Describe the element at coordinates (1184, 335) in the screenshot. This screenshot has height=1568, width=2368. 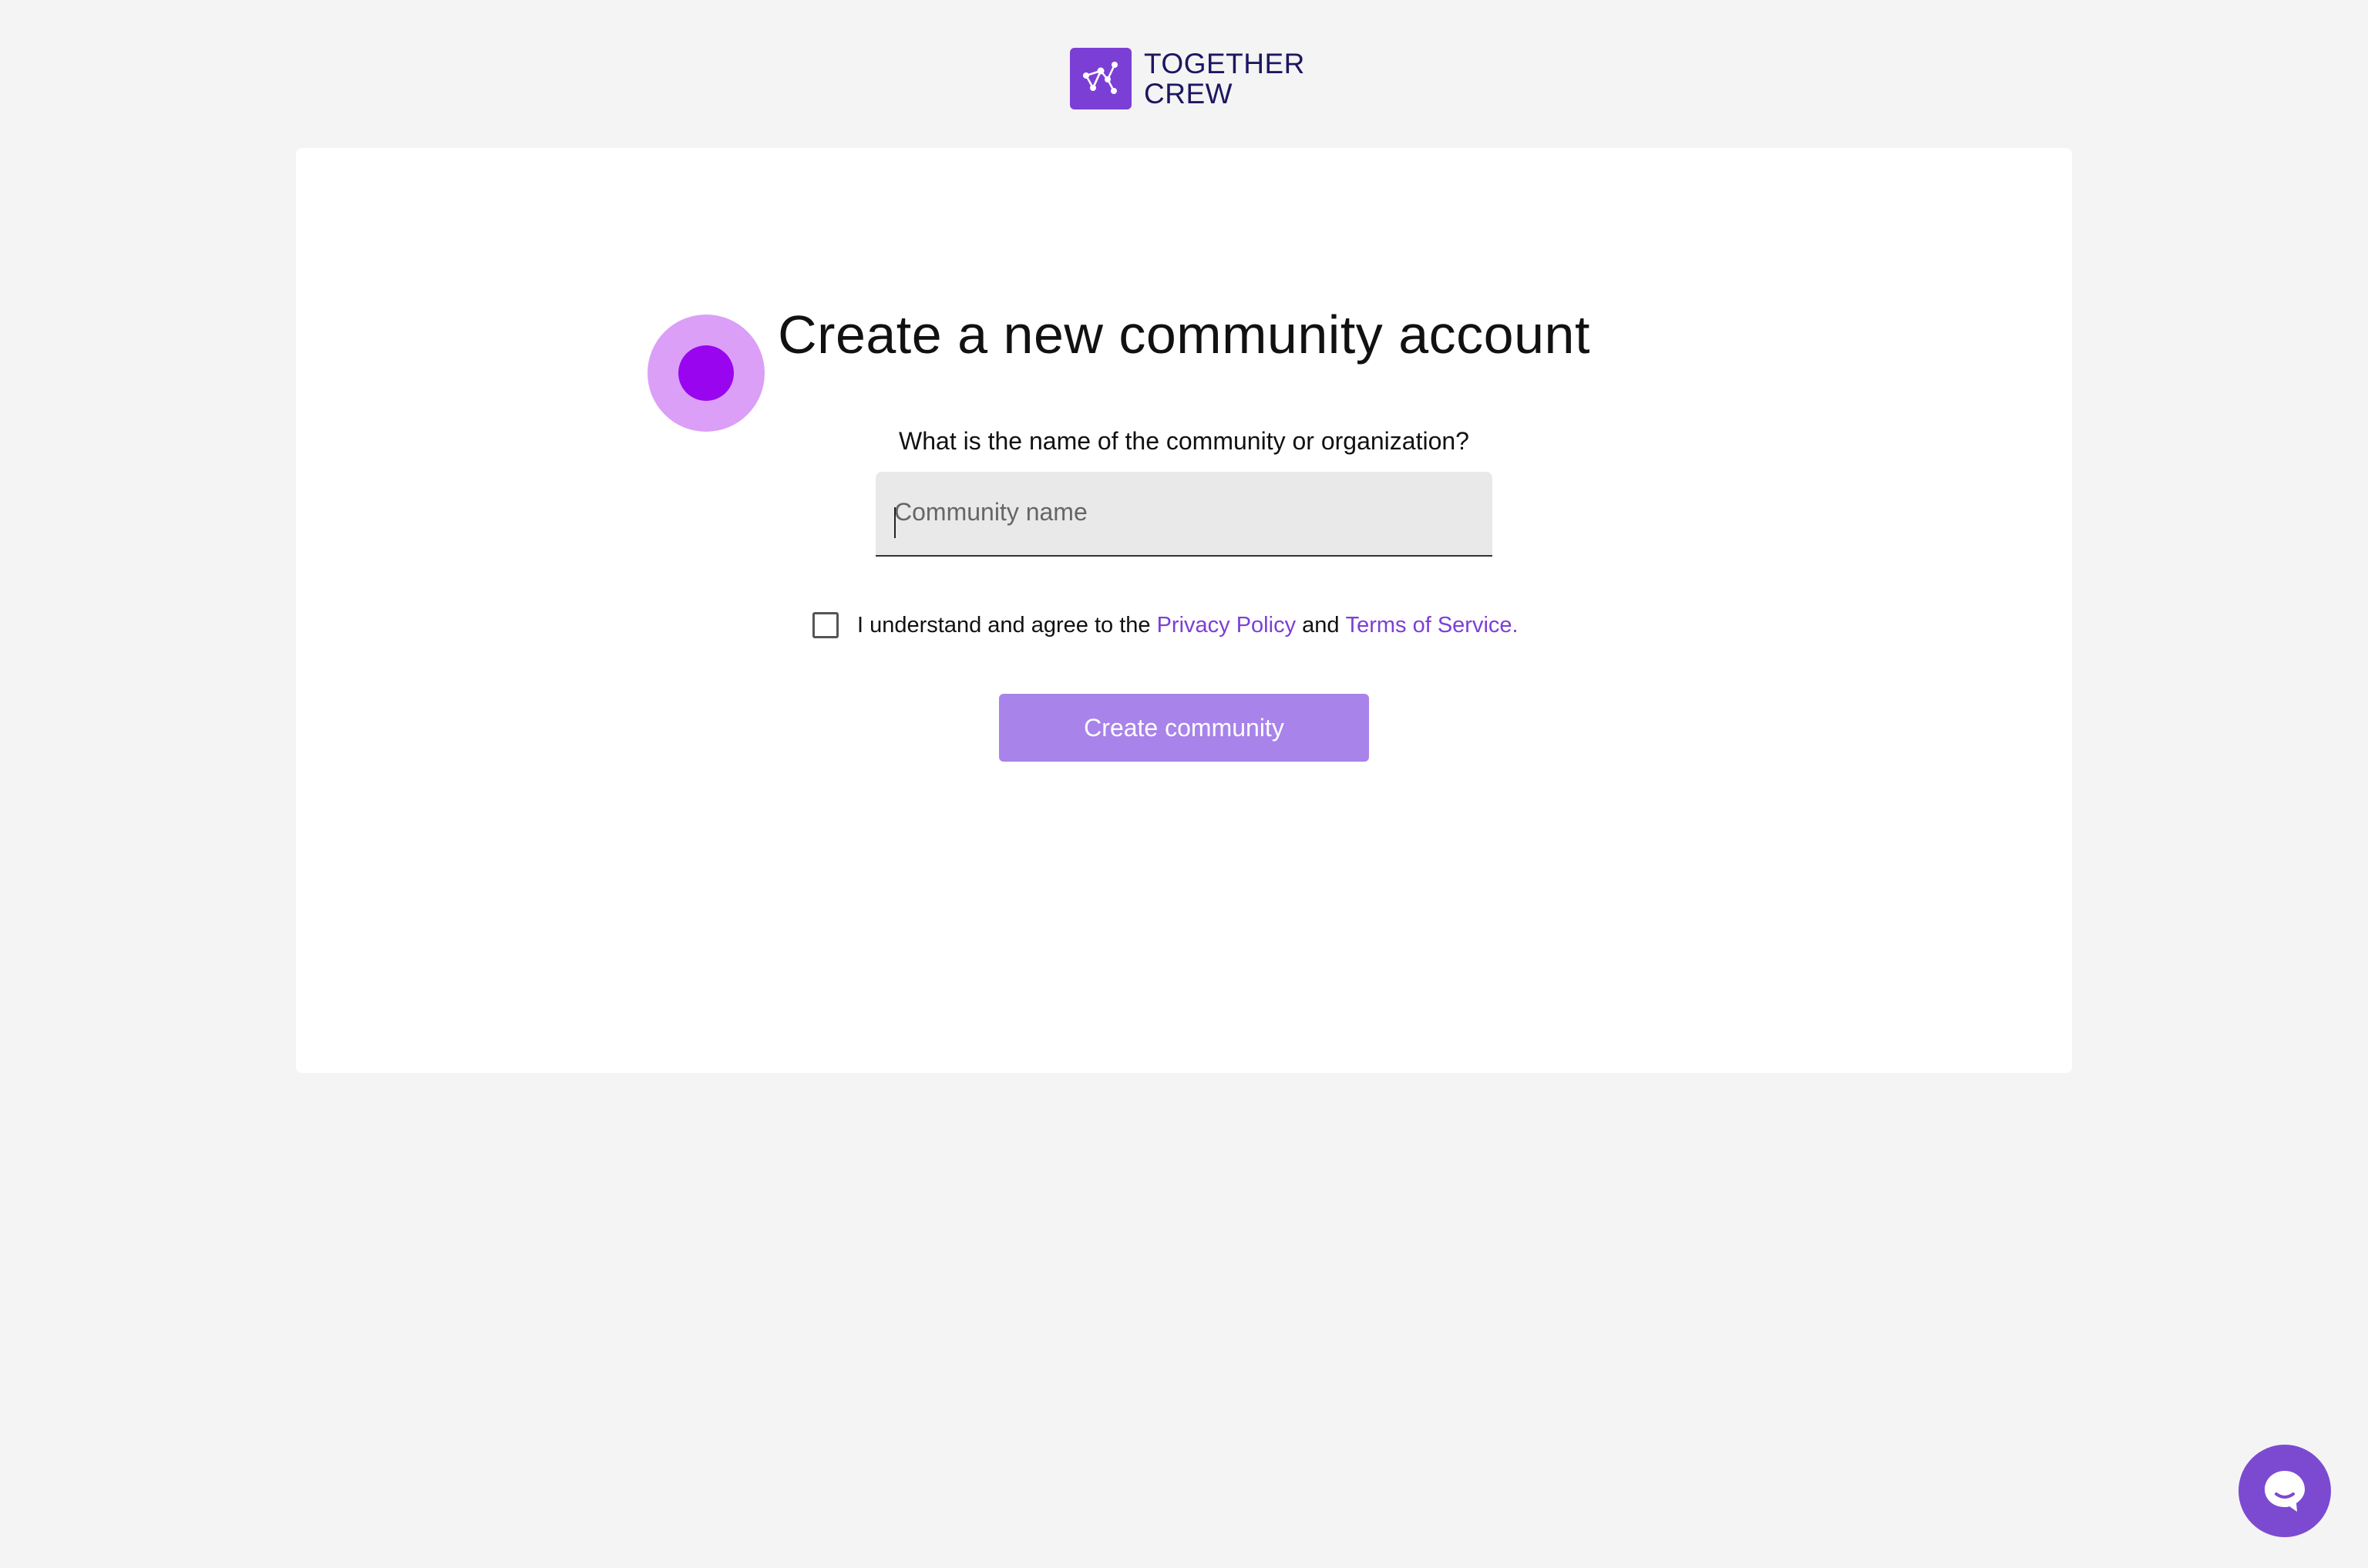
I see `page-title: Create a new community account` at that location.